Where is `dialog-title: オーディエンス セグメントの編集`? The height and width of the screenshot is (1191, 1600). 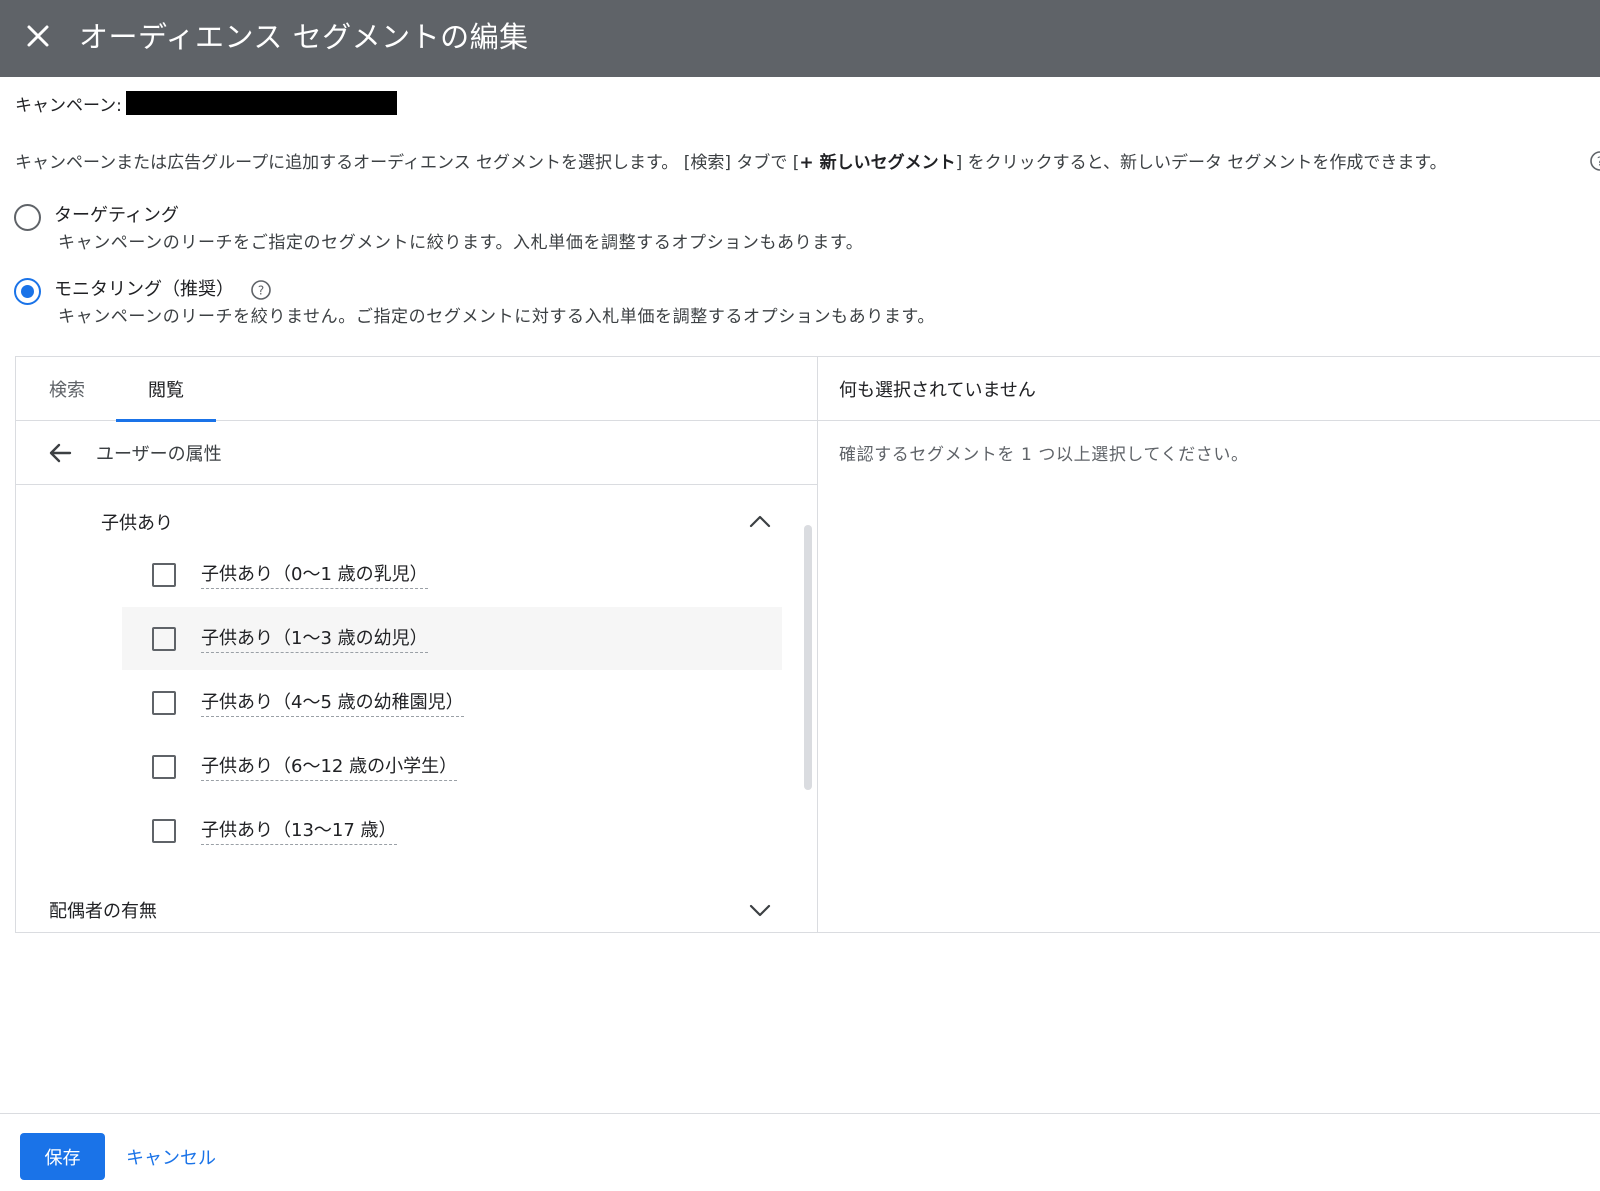 dialog-title: オーディエンス セグメントの編集 is located at coordinates (304, 37).